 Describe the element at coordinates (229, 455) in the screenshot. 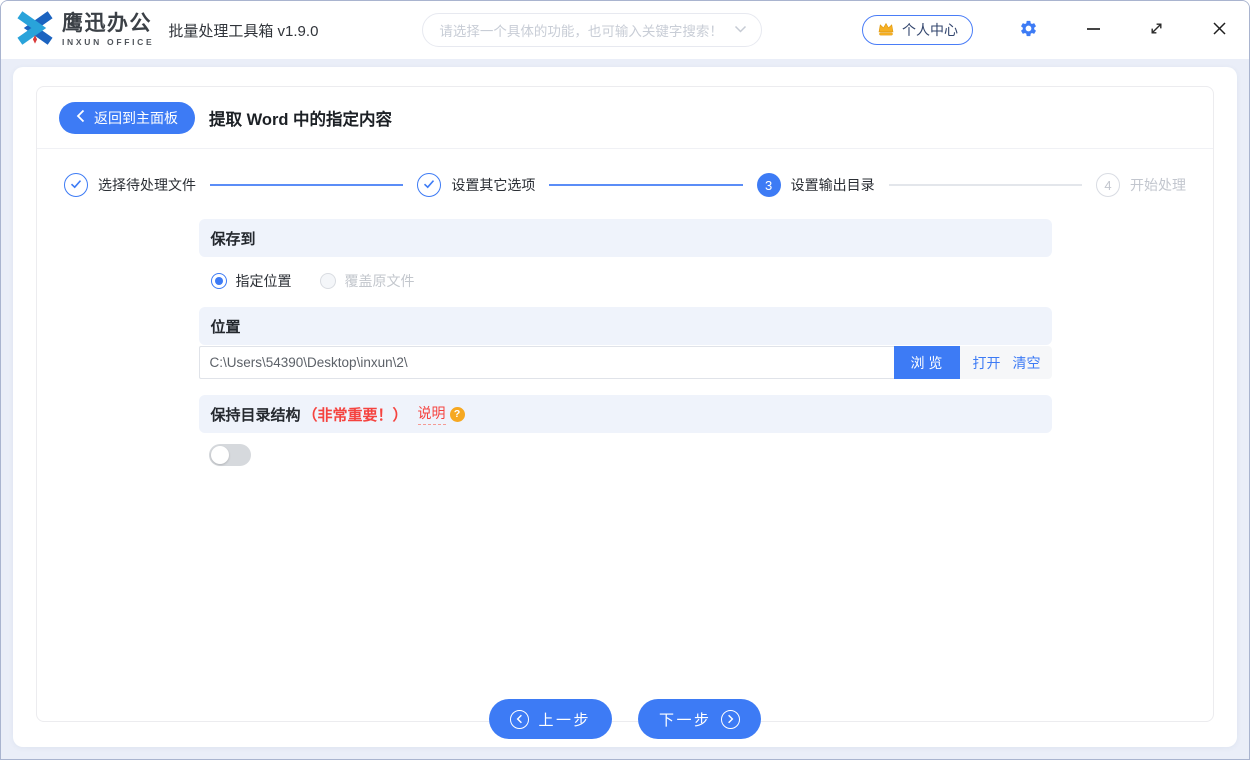

I see `keep-structure-toggle` at that location.